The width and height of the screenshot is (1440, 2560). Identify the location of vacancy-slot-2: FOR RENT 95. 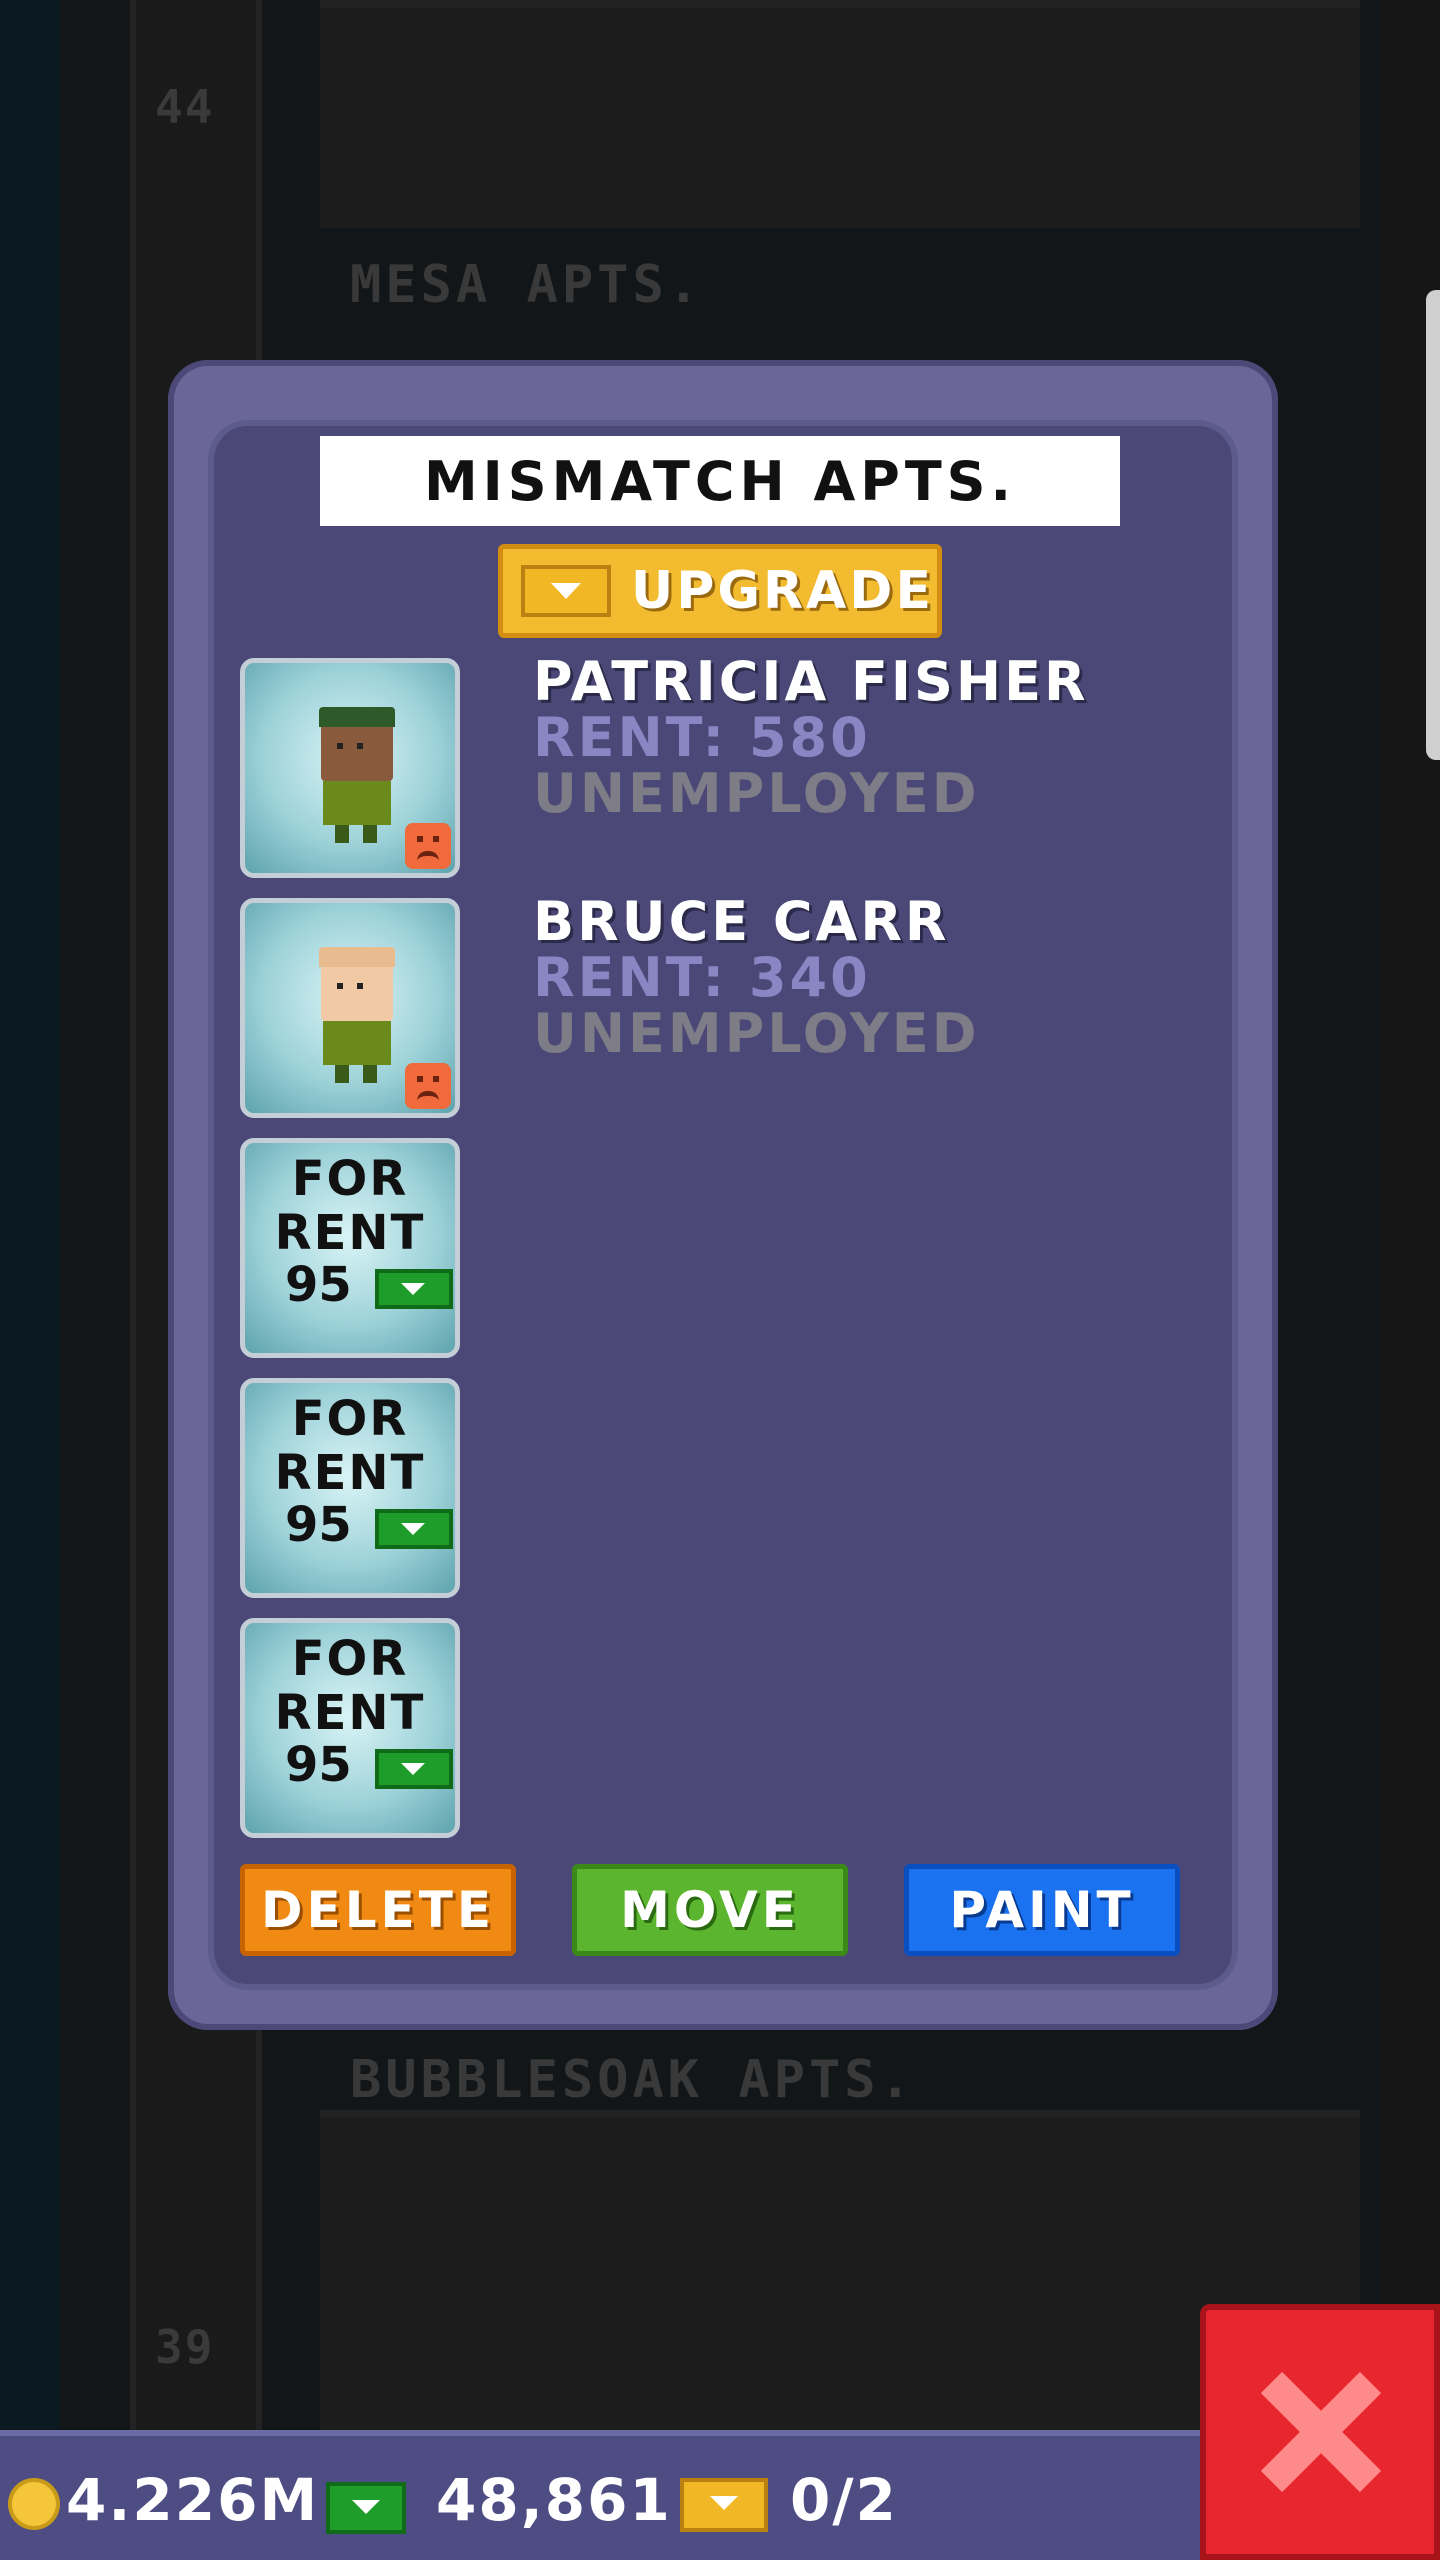
(350, 1488).